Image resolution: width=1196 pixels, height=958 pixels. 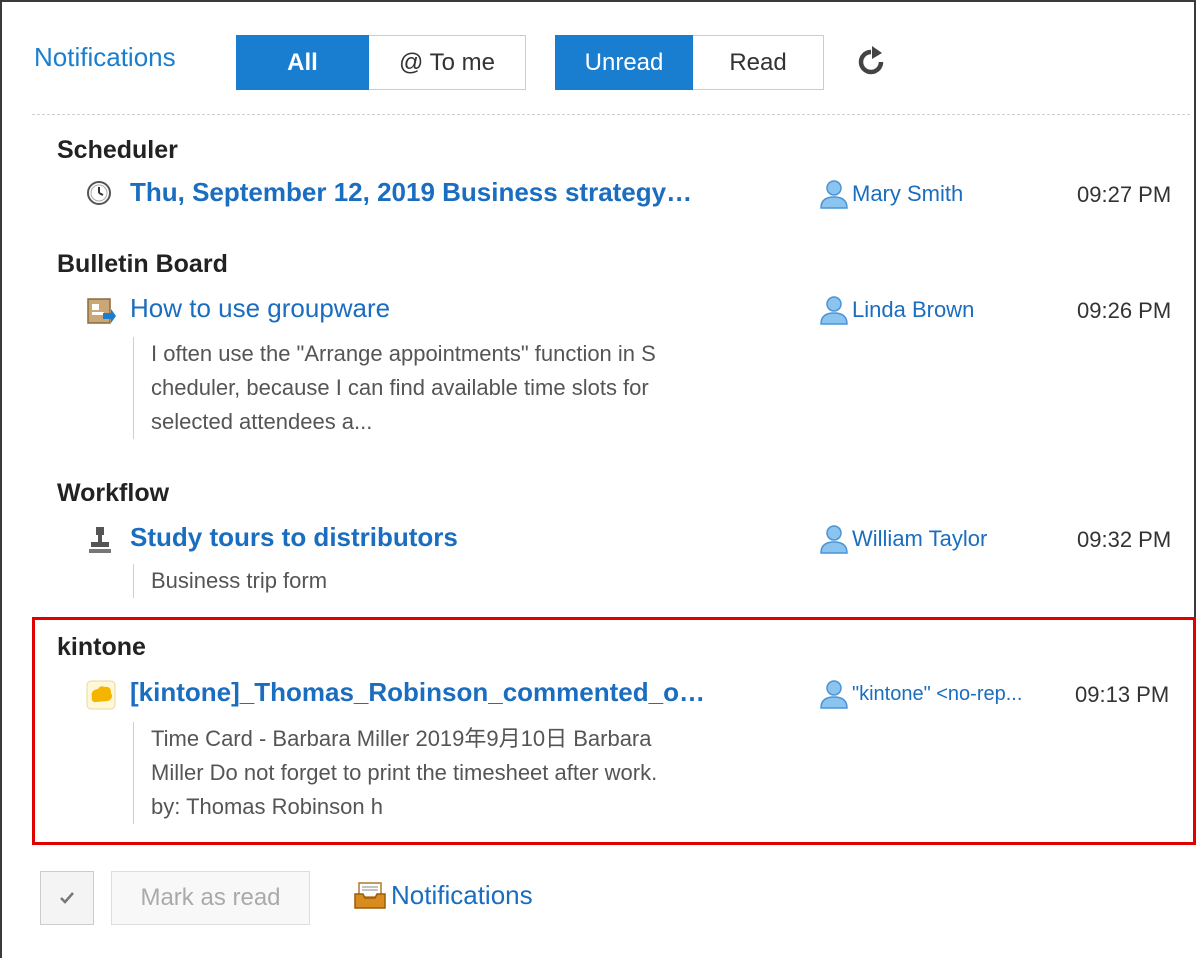 What do you see at coordinates (455, 308) in the screenshot?
I see `notification-subject-link: How to use groupware` at bounding box center [455, 308].